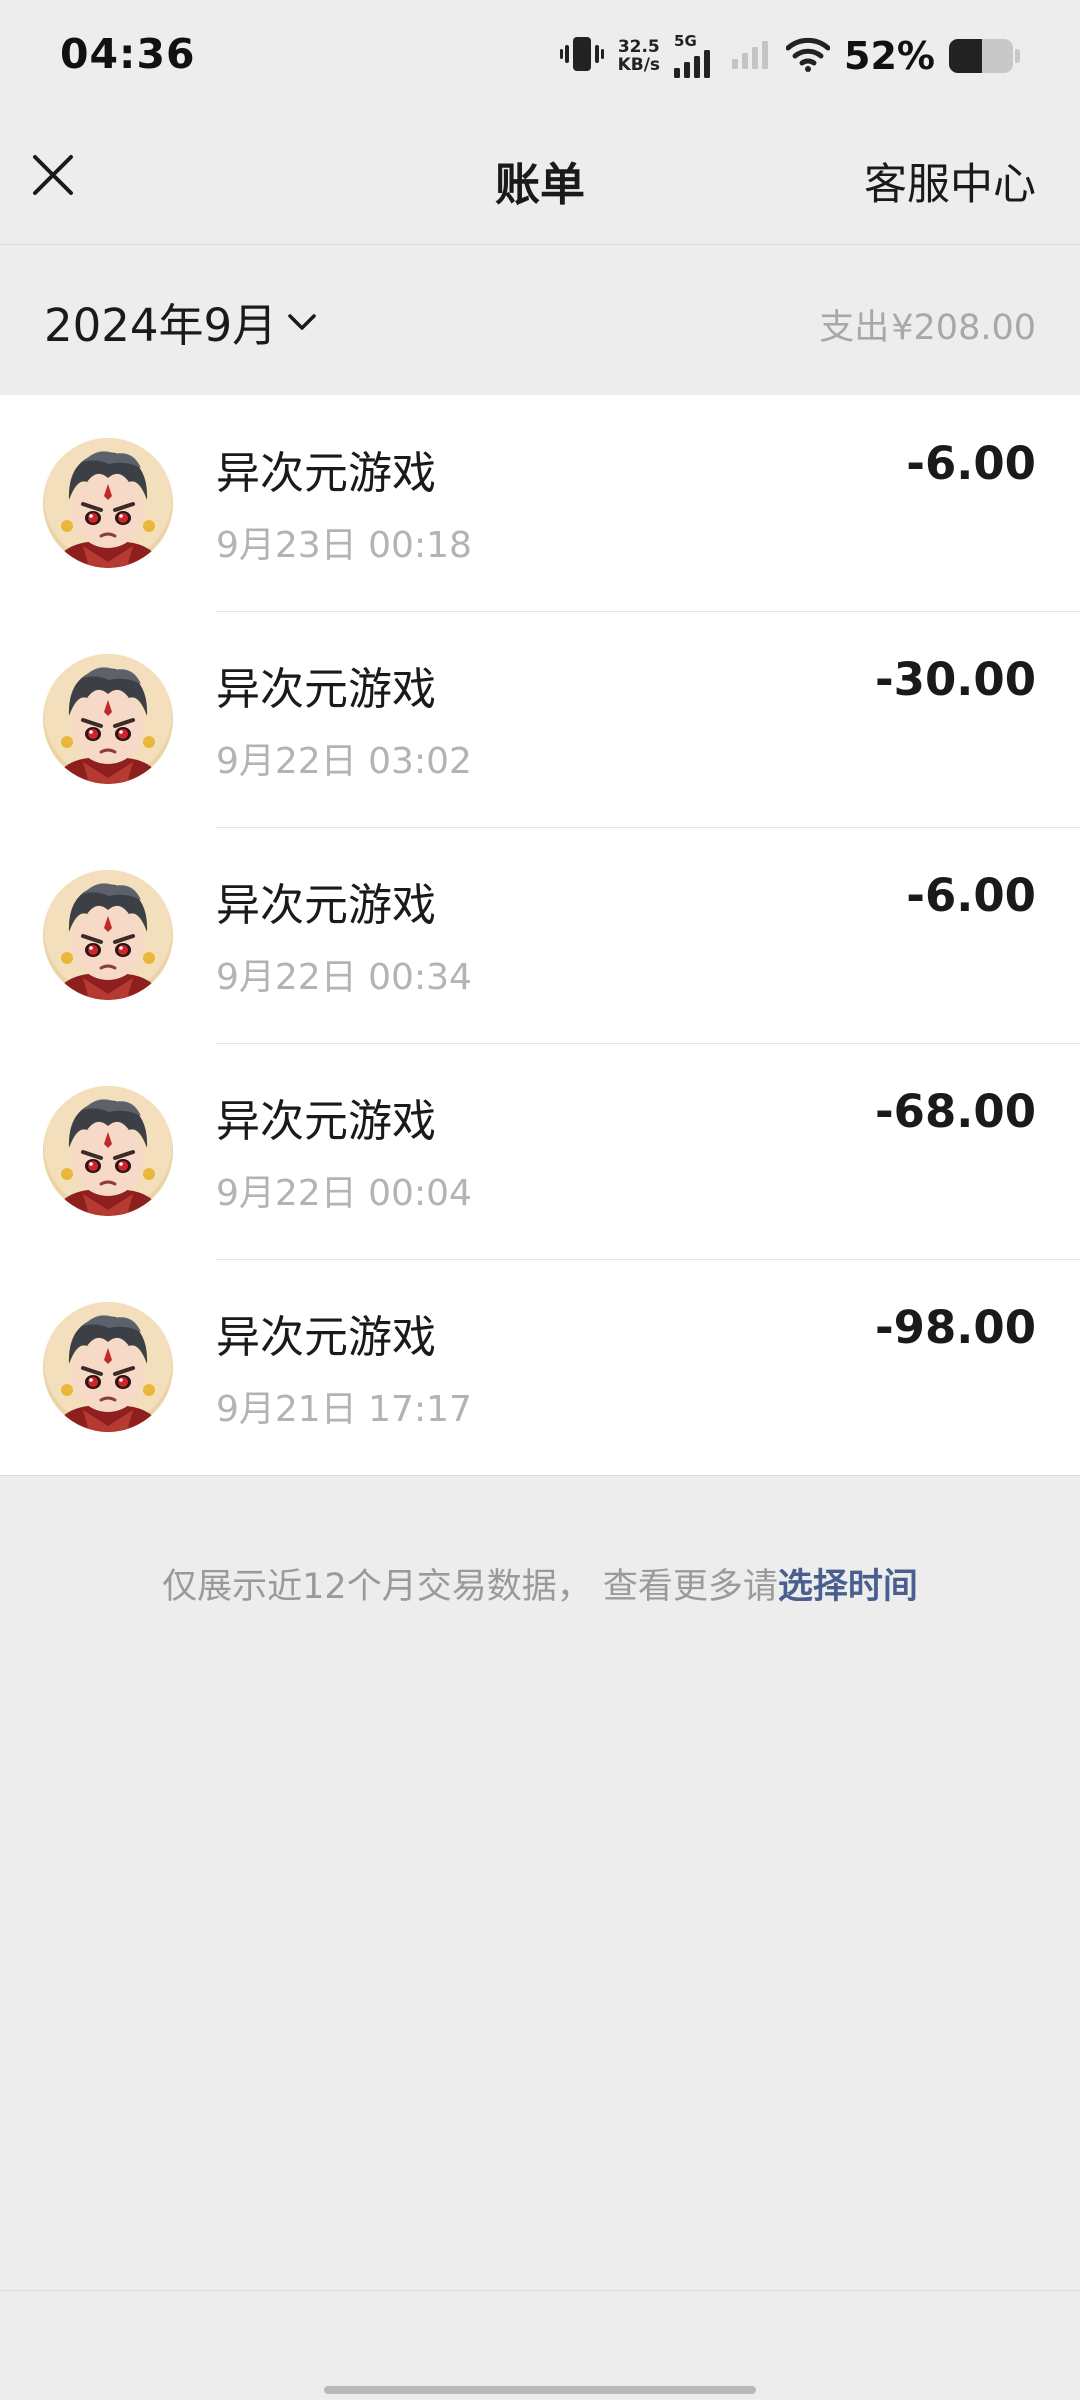 This screenshot has height=2400, width=1080. I want to click on history-note: 仅展示近12个月交易数据， 查看更多请选择时间, so click(540, 1583).